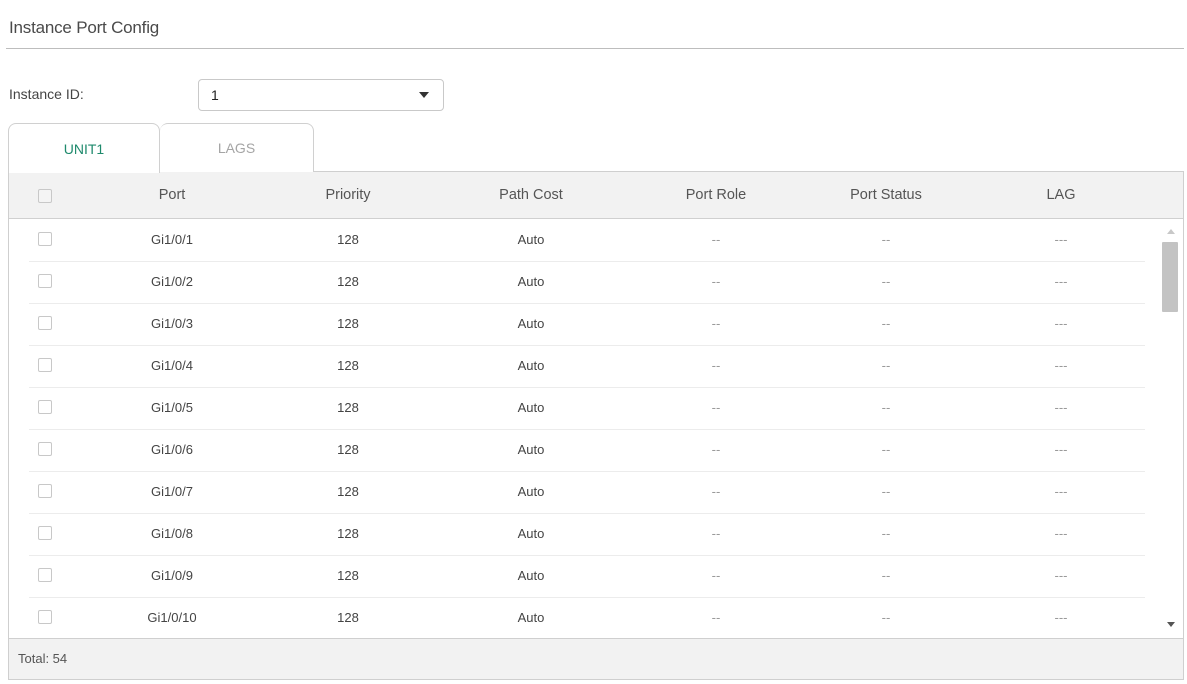  Describe the element at coordinates (1171, 429) in the screenshot. I see `vertical-scrollbar` at that location.